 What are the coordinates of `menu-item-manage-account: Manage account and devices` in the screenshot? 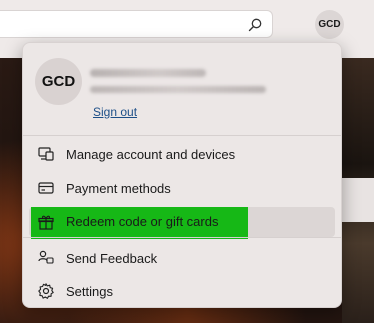 It's located at (182, 154).